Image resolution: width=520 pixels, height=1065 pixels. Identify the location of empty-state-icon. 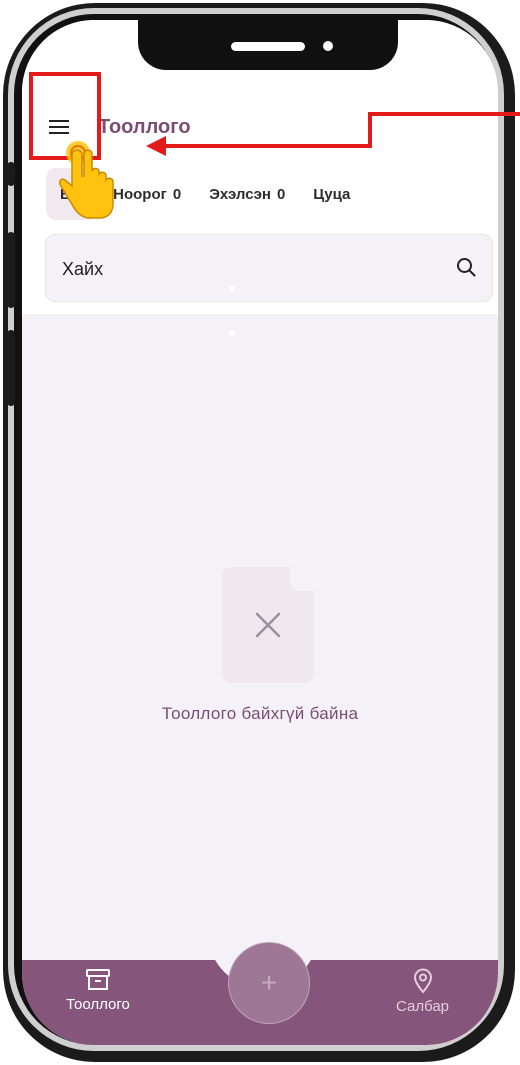
(268, 625).